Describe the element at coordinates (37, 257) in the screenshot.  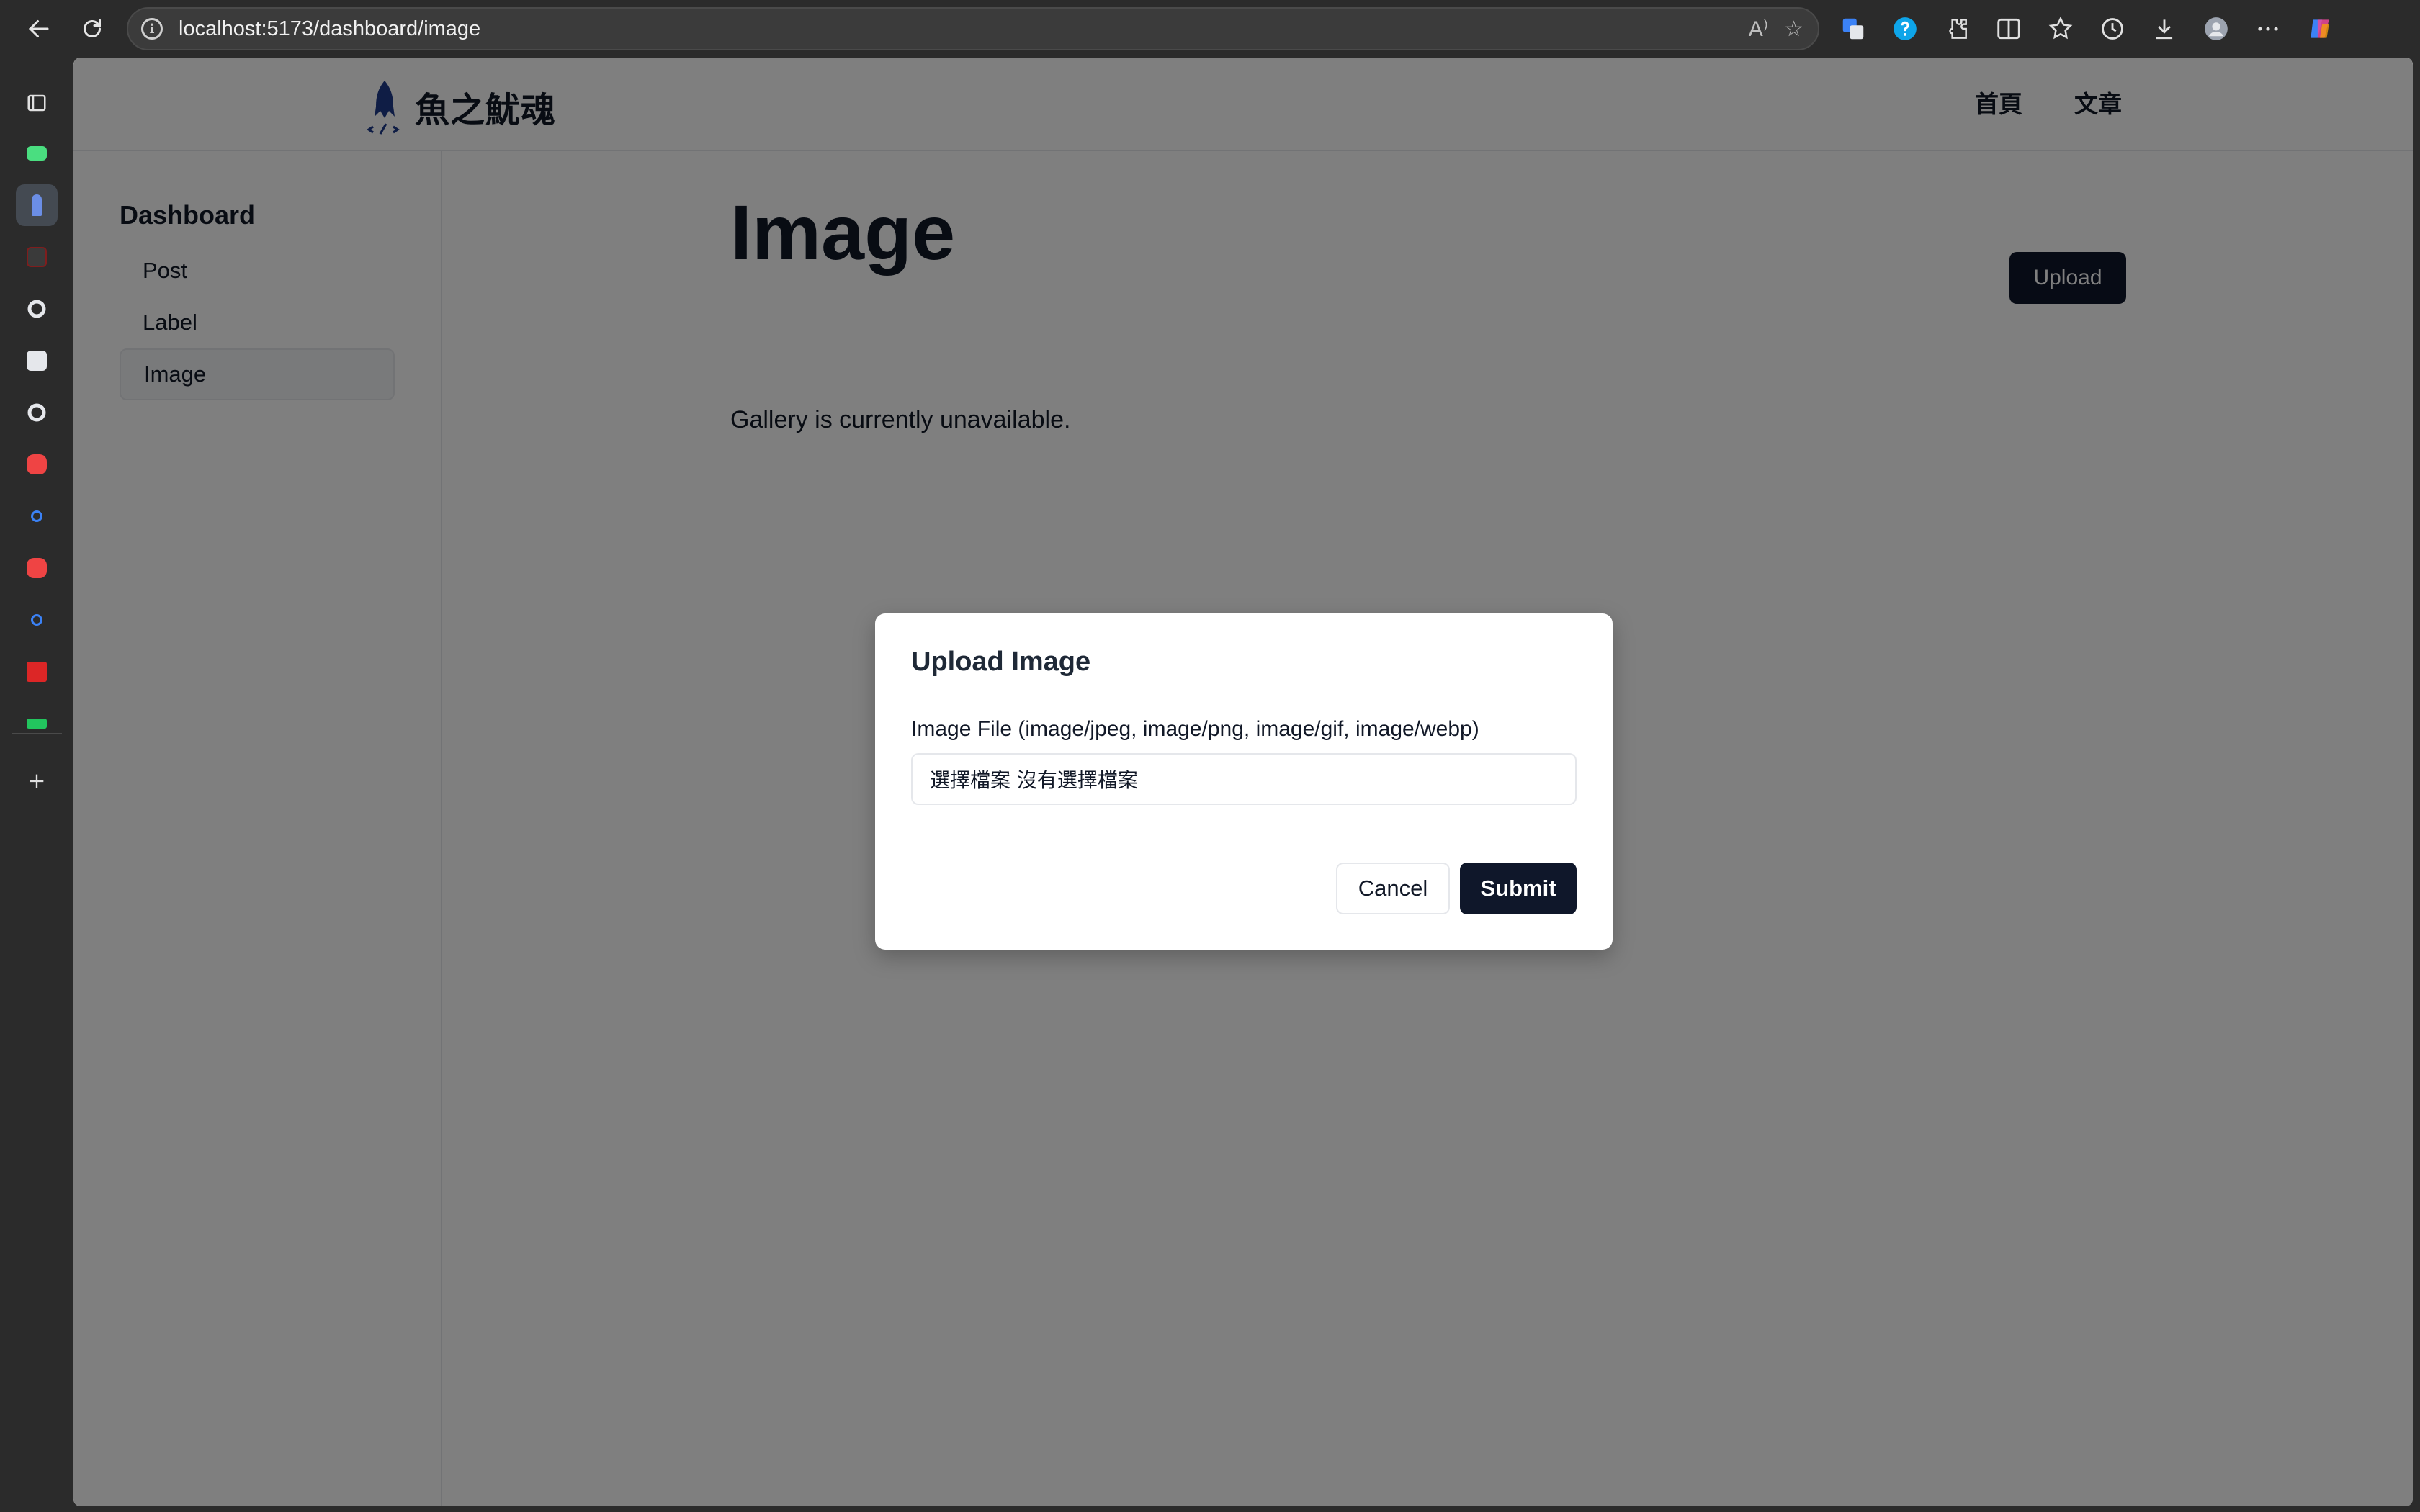
I see `tab-favicon-red-slash` at that location.